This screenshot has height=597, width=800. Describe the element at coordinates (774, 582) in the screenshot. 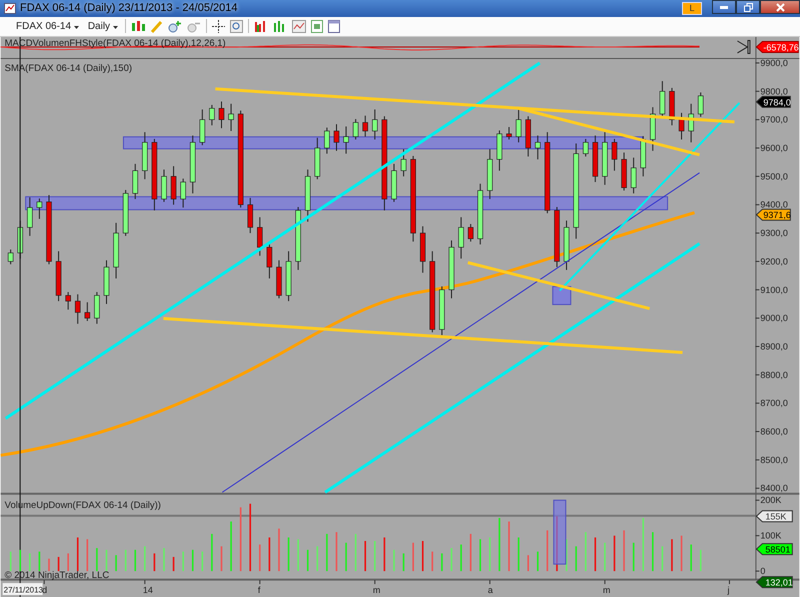

I see `price-marker: 132,01` at that location.